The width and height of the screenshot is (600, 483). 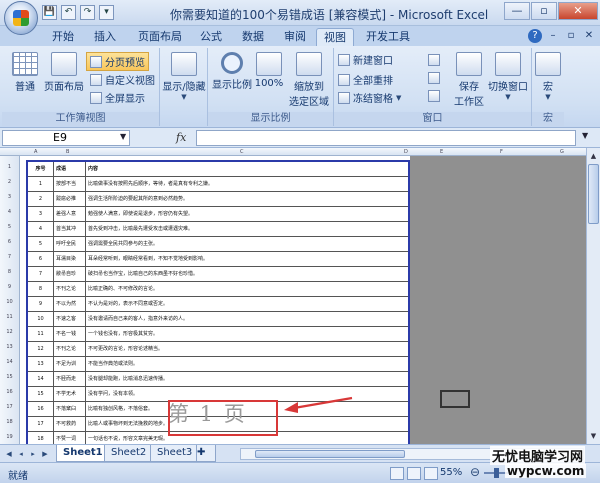 I want to click on table-cell: 2, so click(x=41, y=199).